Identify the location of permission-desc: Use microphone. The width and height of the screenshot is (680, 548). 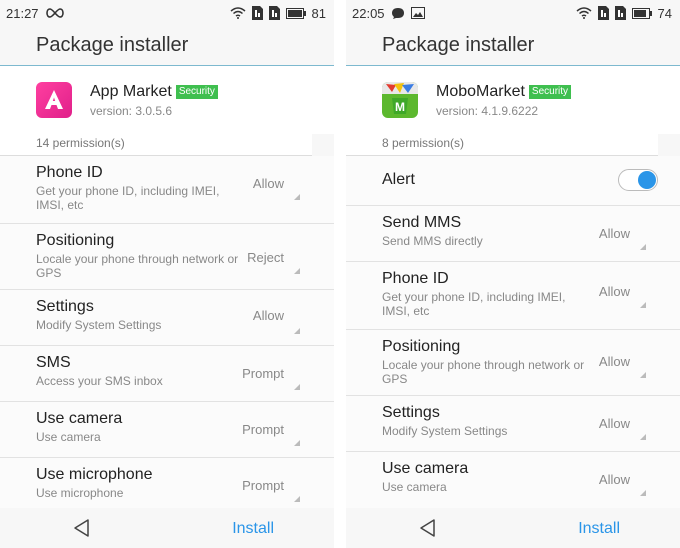
(80, 493).